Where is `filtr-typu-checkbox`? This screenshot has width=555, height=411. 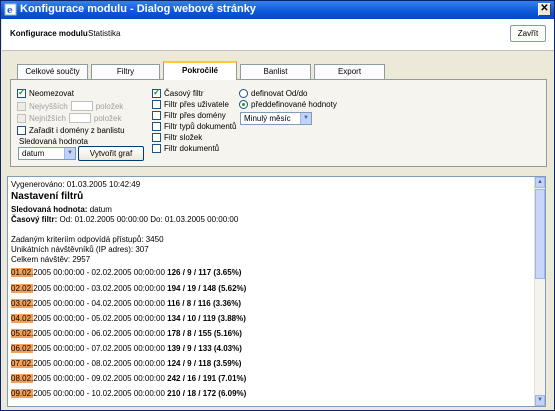 filtr-typu-checkbox is located at coordinates (156, 126).